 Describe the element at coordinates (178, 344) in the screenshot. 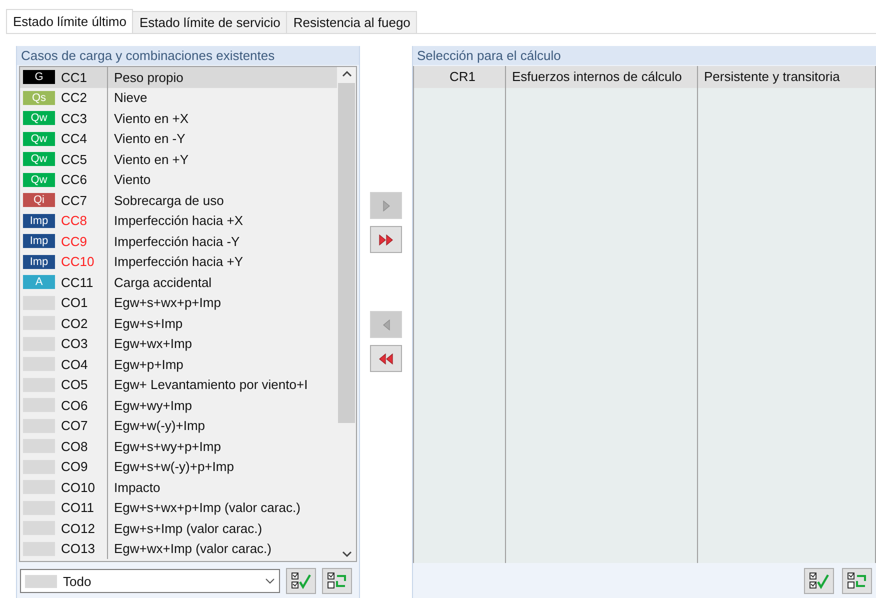

I see `load-case-row: CO3 Egw+wx+Imp` at that location.